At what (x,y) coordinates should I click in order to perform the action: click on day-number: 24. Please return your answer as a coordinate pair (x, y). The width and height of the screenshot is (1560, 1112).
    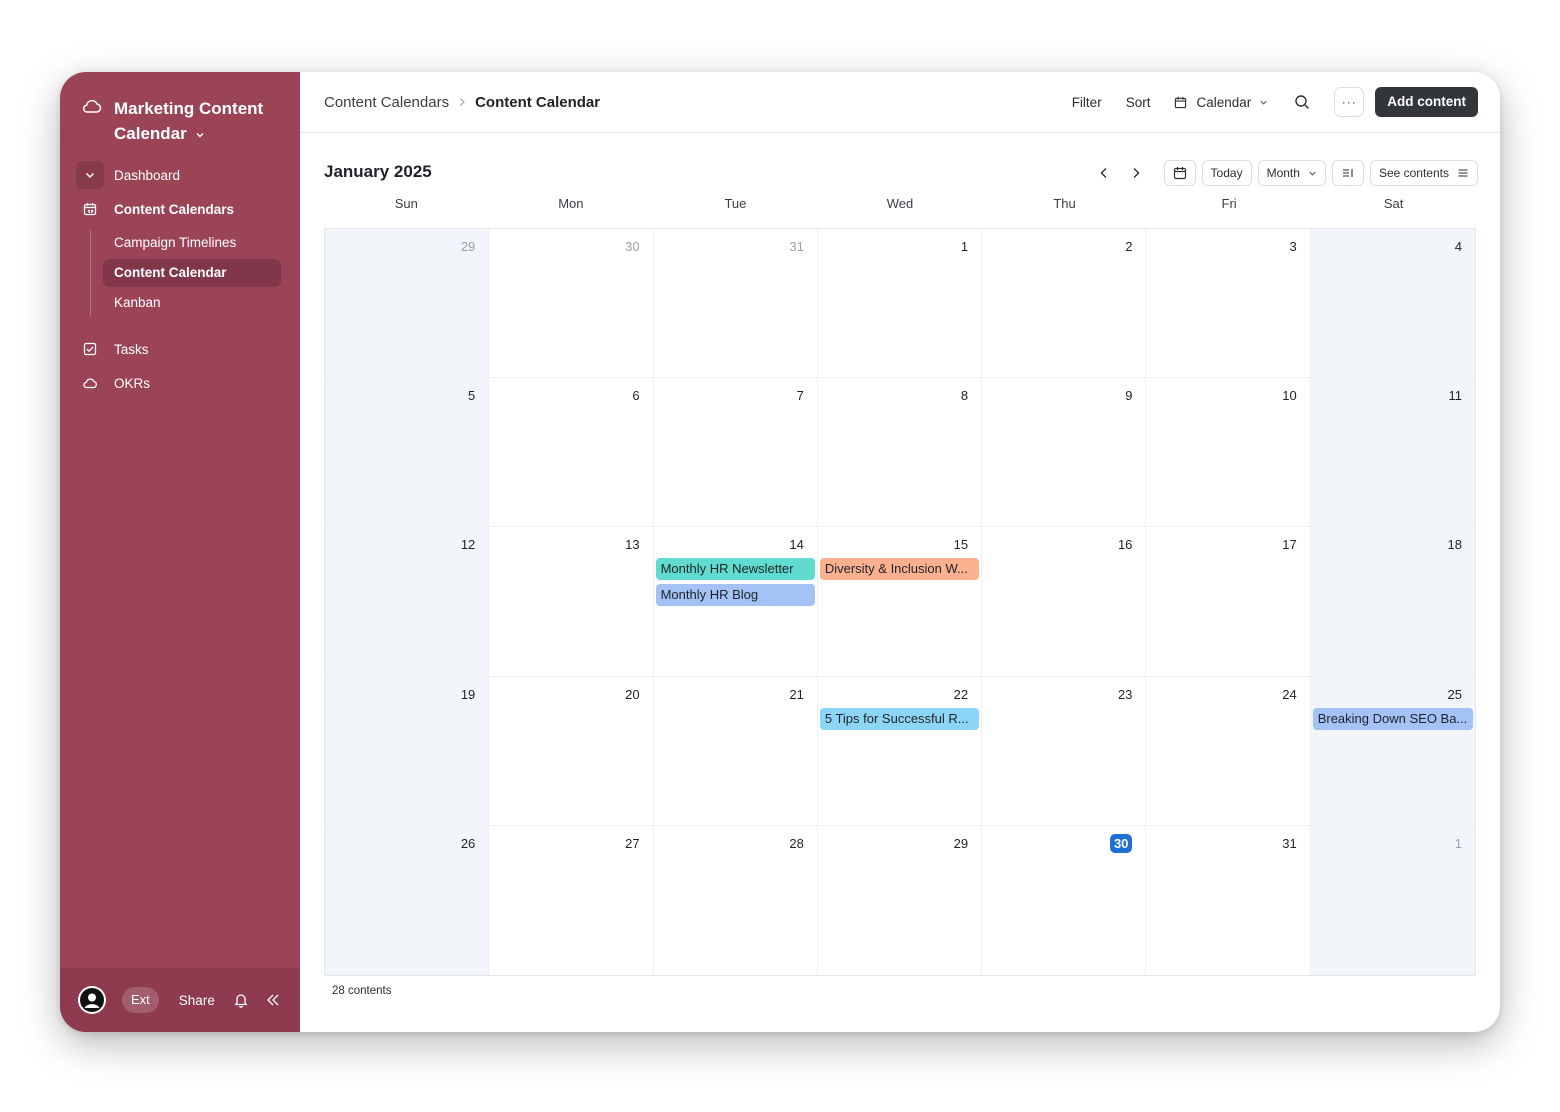
    Looking at the image, I should click on (1289, 694).